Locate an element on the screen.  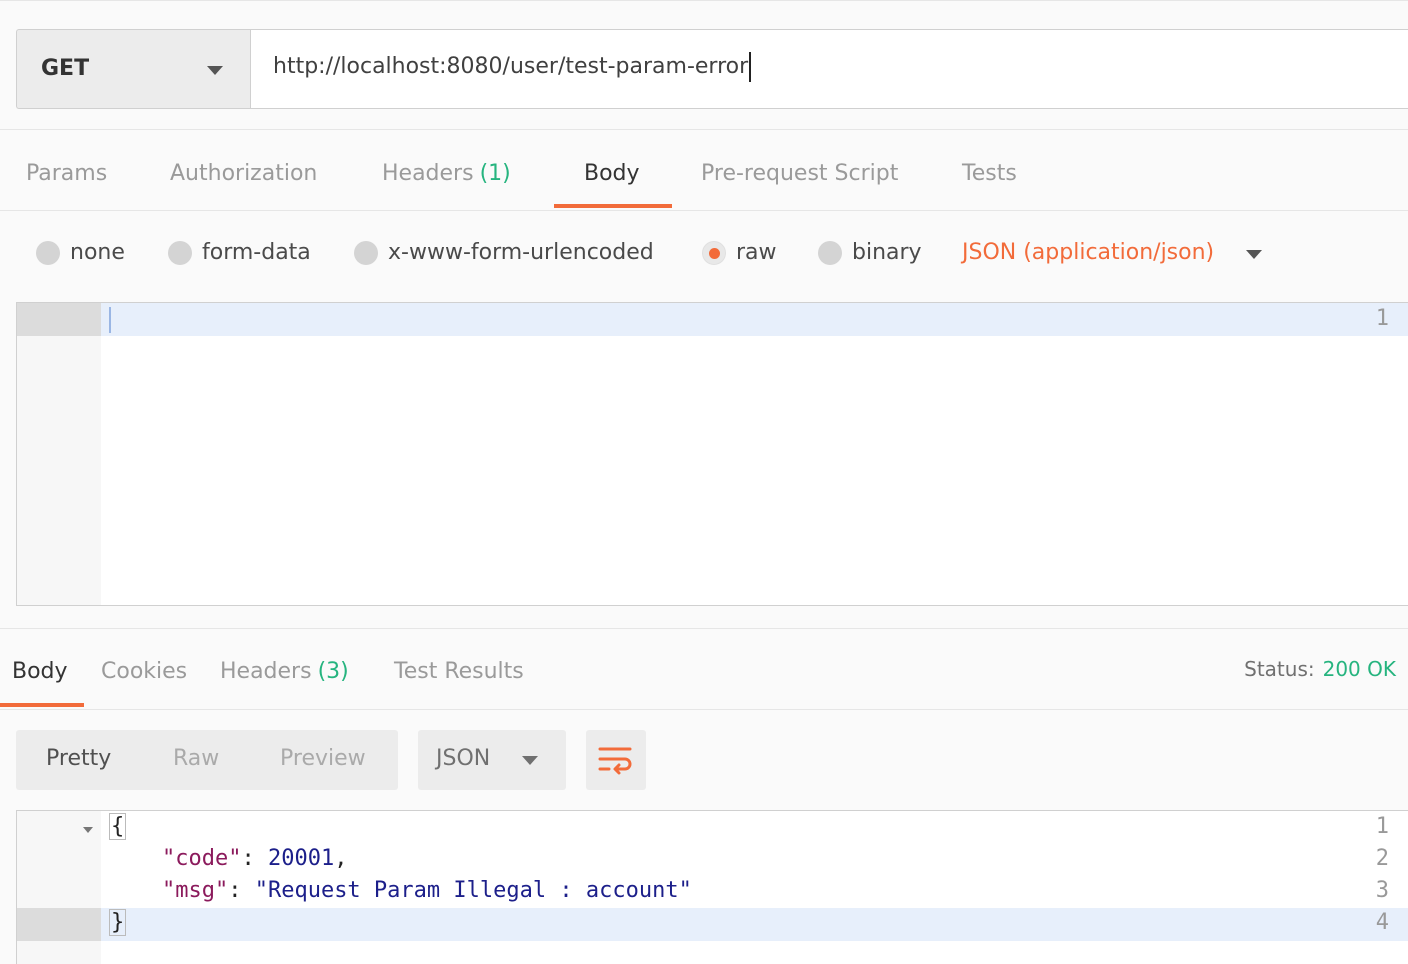
radio-label: form-data is located at coordinates (256, 252).